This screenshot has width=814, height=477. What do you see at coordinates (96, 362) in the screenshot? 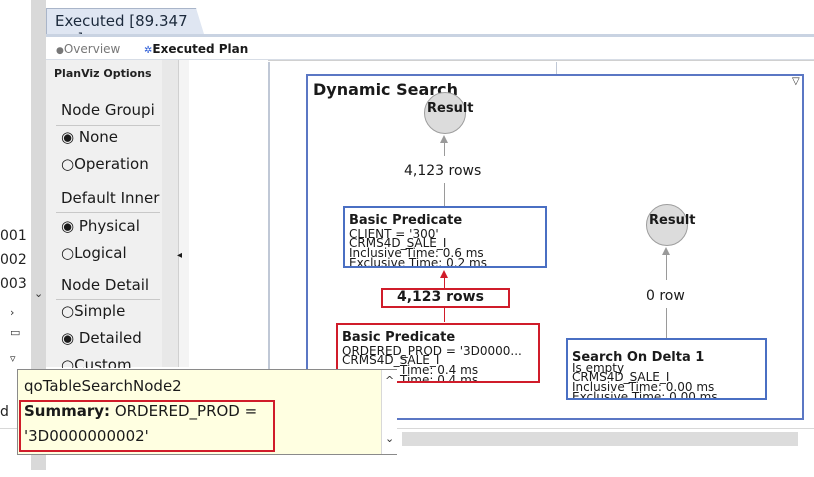
I see `radio-detail-custom: ○Custom` at bounding box center [96, 362].